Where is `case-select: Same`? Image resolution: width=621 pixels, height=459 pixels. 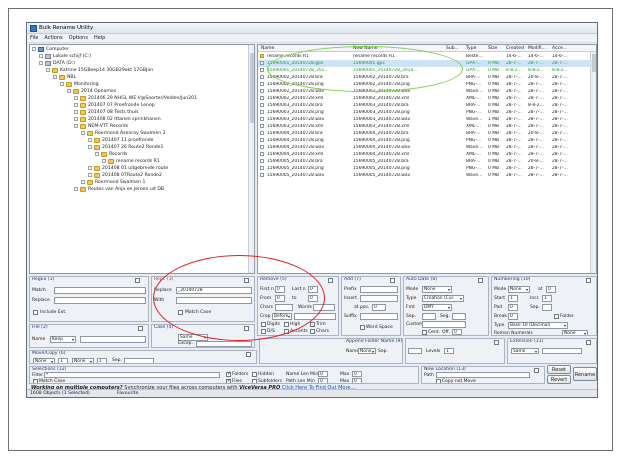
case-select: Same is located at coordinates (193, 337).